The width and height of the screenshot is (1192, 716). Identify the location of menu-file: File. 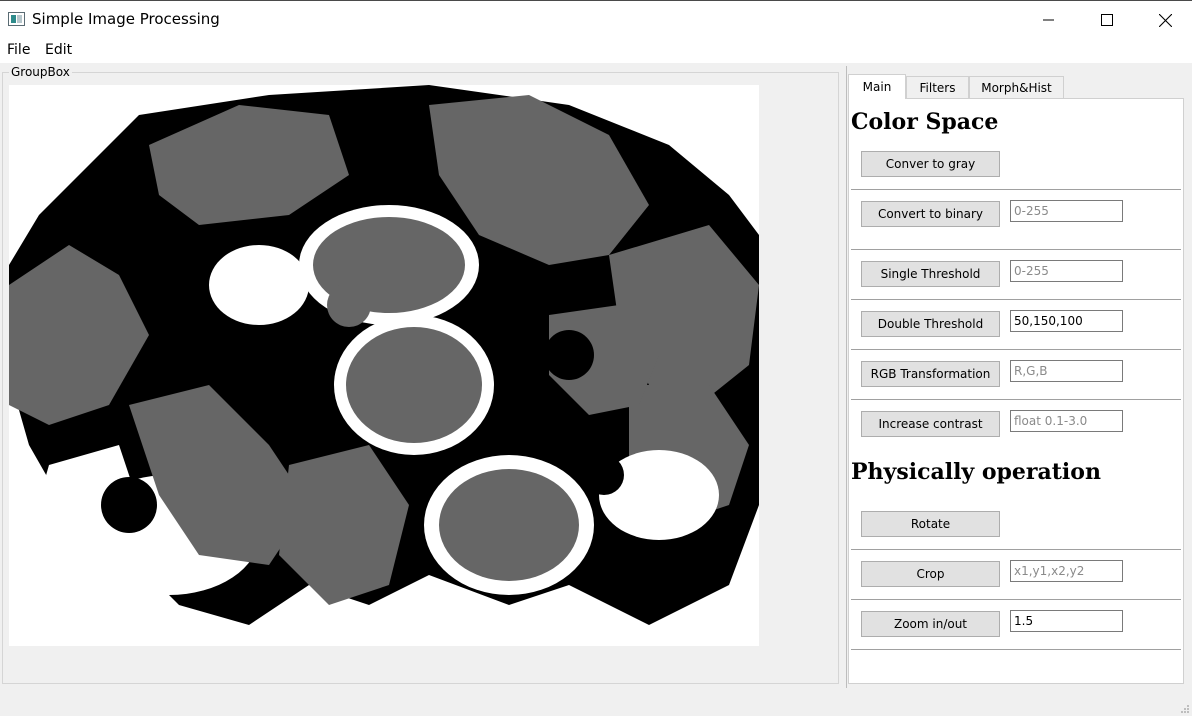
(18, 50).